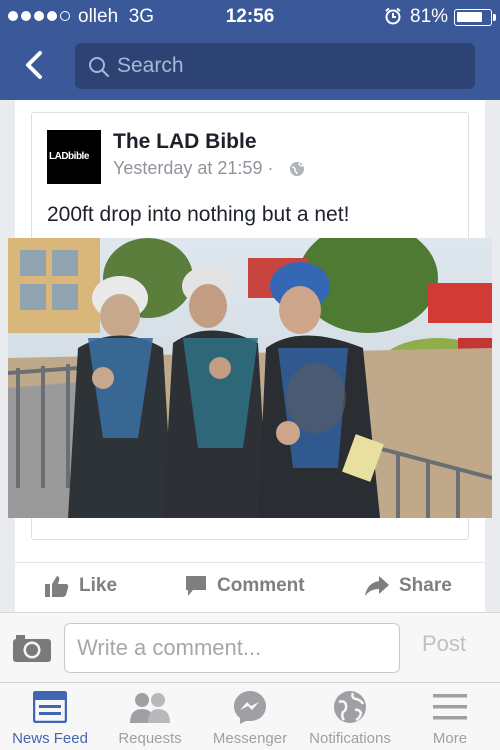 The width and height of the screenshot is (500, 750). Describe the element at coordinates (150, 738) in the screenshot. I see `tab-label: Requests` at that location.